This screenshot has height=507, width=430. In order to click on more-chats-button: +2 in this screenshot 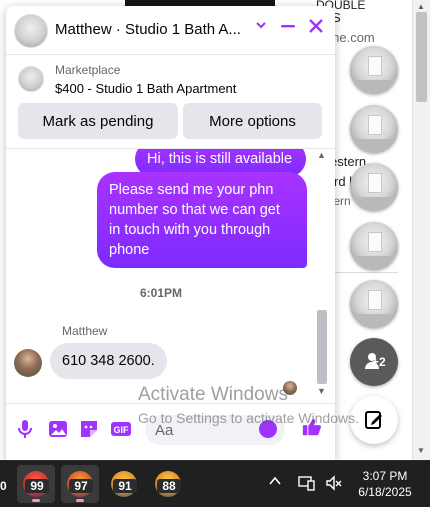, I will do `click(374, 362)`.